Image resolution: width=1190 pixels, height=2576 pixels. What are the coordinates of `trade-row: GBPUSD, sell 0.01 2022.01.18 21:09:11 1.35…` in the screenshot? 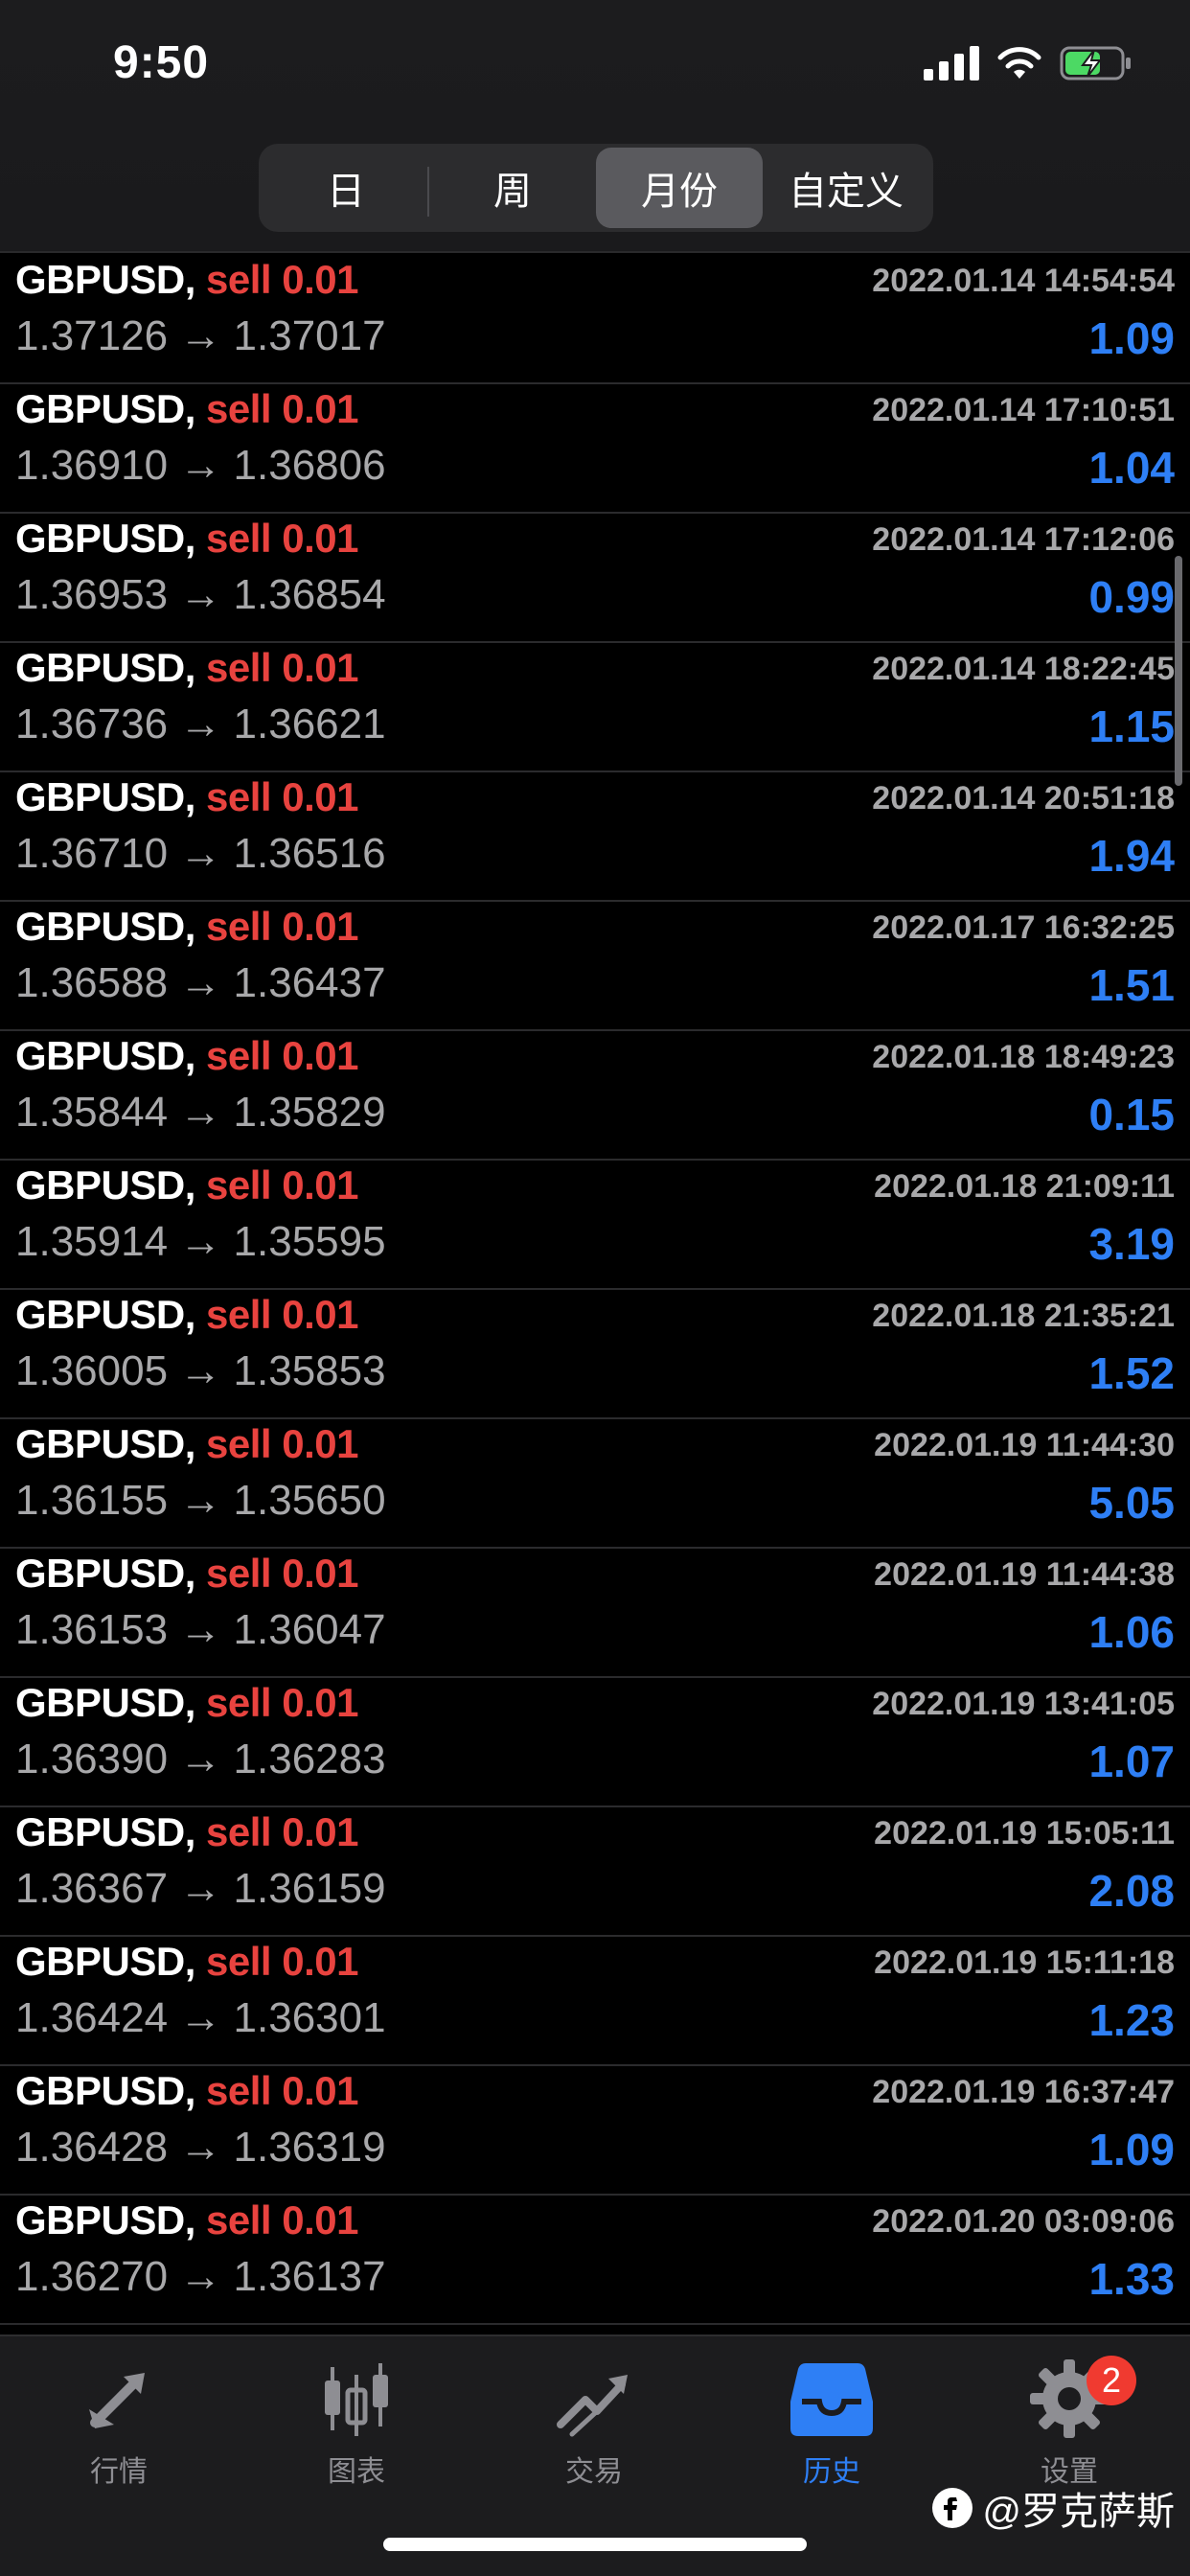 It's located at (595, 1225).